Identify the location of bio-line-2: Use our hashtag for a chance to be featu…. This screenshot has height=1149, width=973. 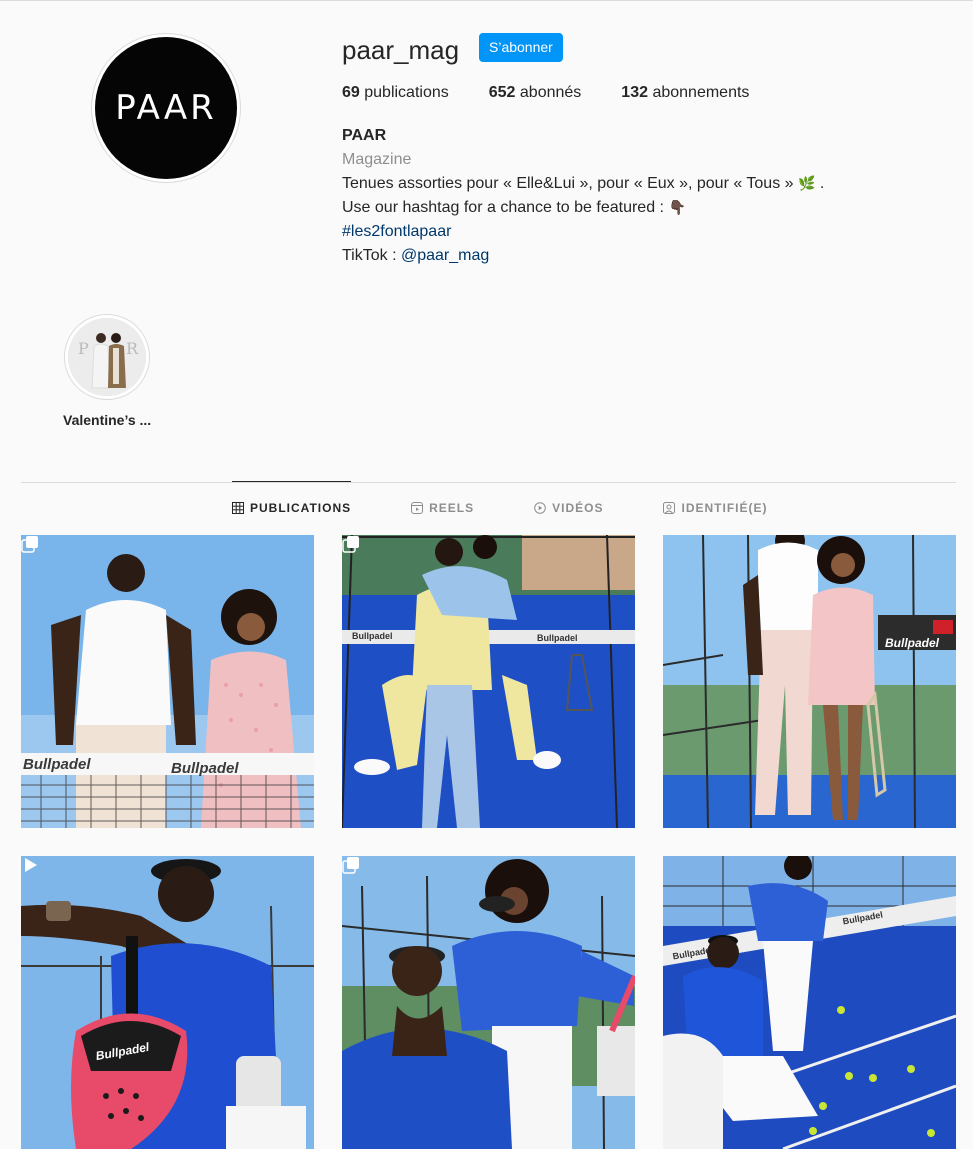
(622, 208).